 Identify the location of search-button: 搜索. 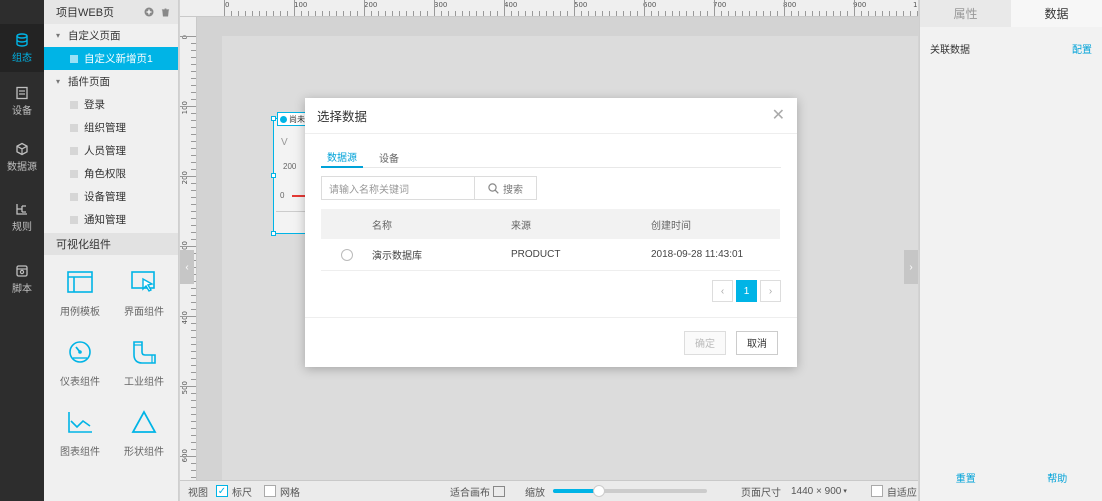
(506, 188).